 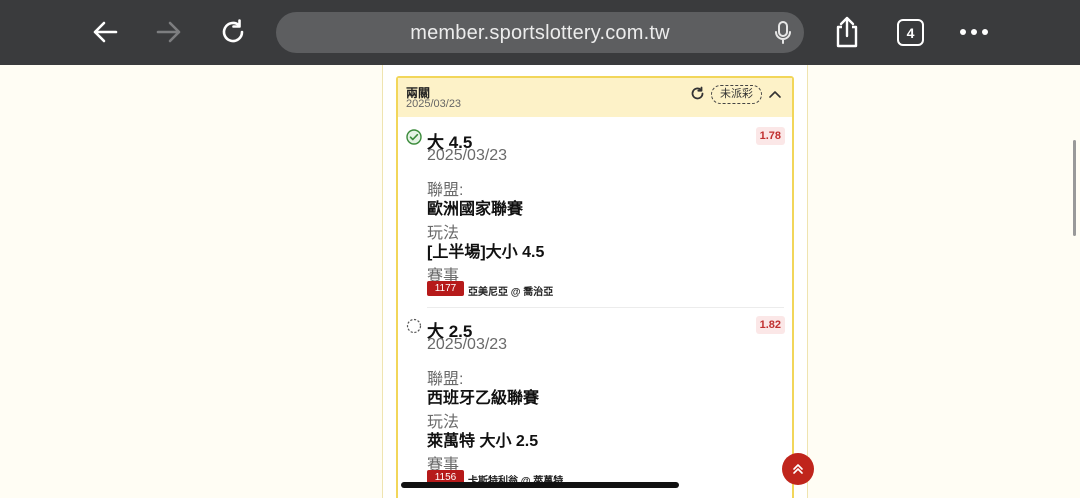 I want to click on share-icon, so click(x=847, y=32).